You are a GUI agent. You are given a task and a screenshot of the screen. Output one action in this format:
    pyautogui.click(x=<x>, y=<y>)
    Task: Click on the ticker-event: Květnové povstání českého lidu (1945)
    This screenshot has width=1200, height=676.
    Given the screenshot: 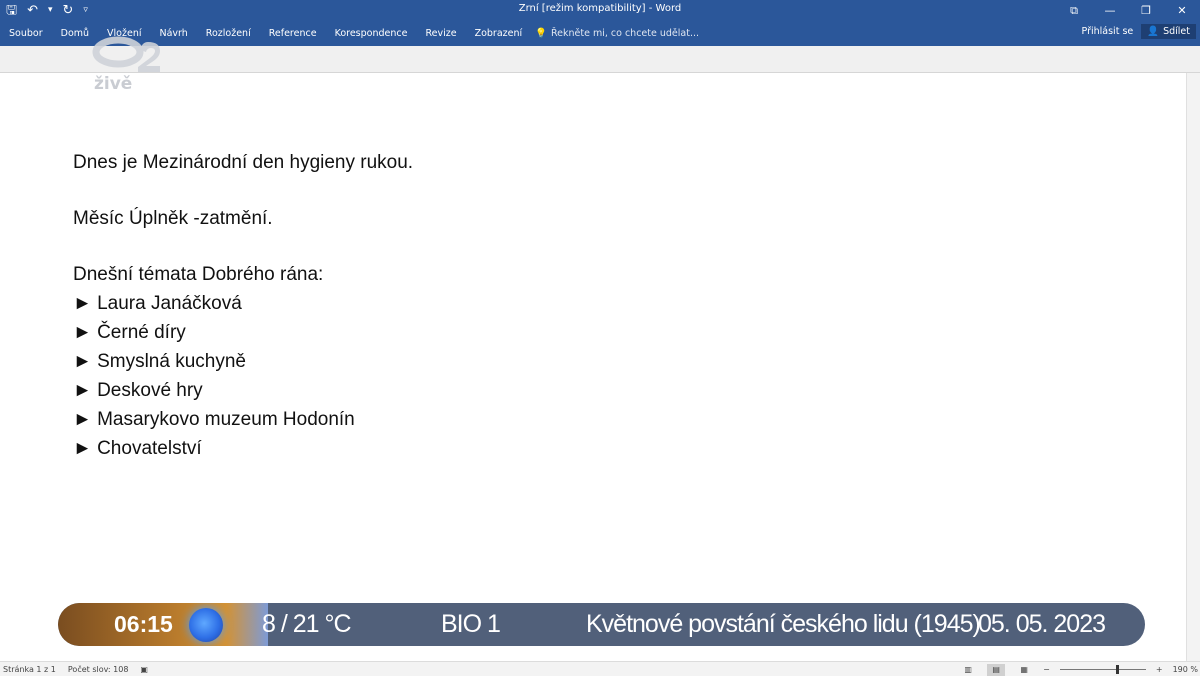 What is the action you would take?
    pyautogui.click(x=783, y=624)
    